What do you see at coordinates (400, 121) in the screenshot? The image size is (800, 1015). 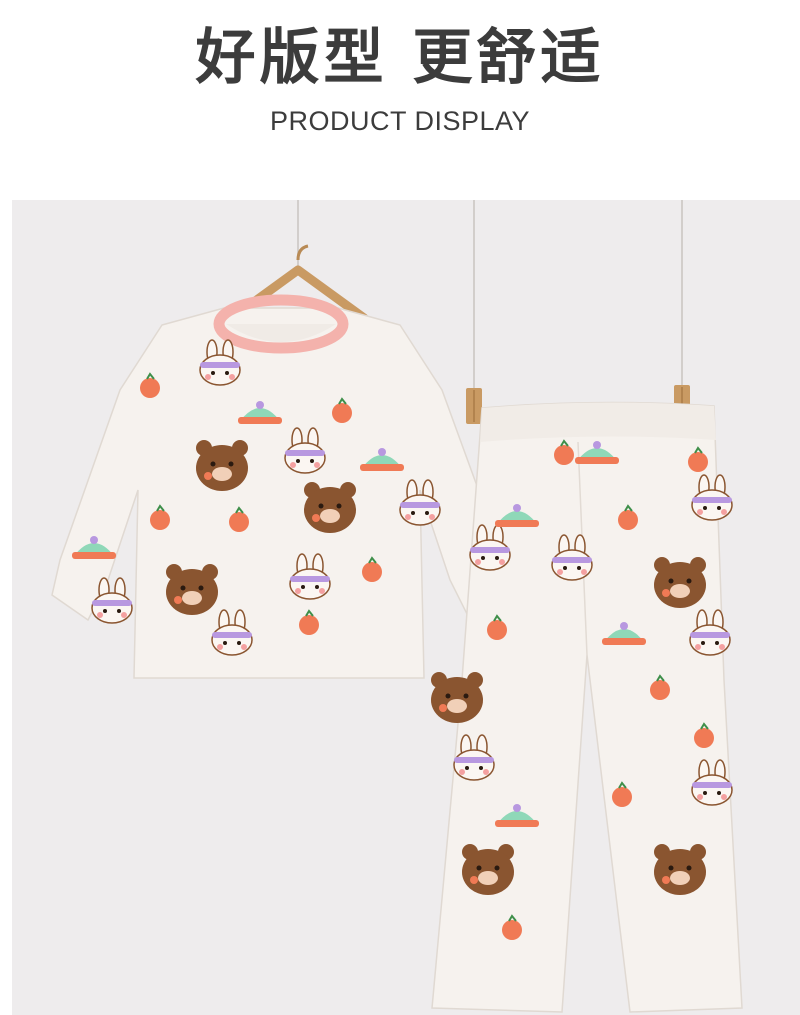 I see `page-subtitle: PRODUCT DISPLAY` at bounding box center [400, 121].